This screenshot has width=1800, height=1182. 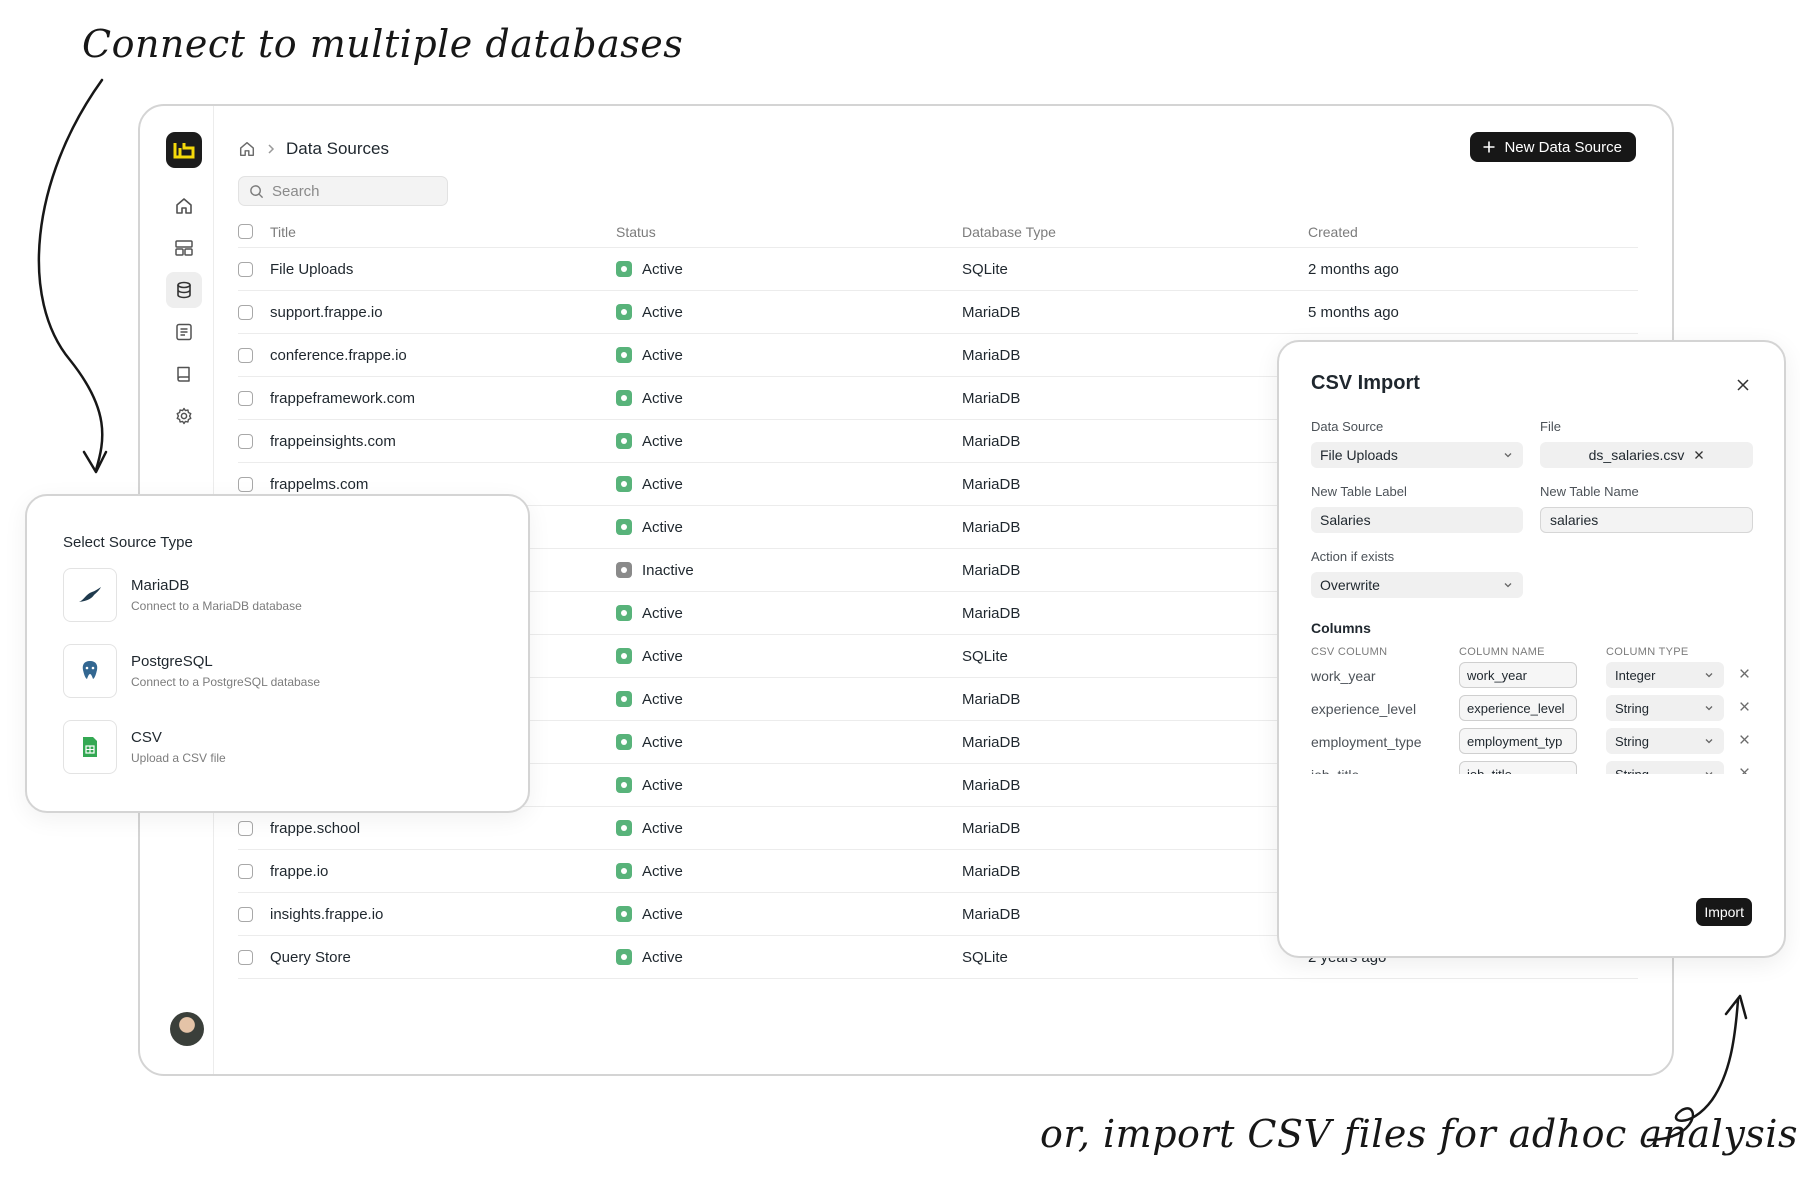 I want to click on nav-queries, so click(x=184, y=332).